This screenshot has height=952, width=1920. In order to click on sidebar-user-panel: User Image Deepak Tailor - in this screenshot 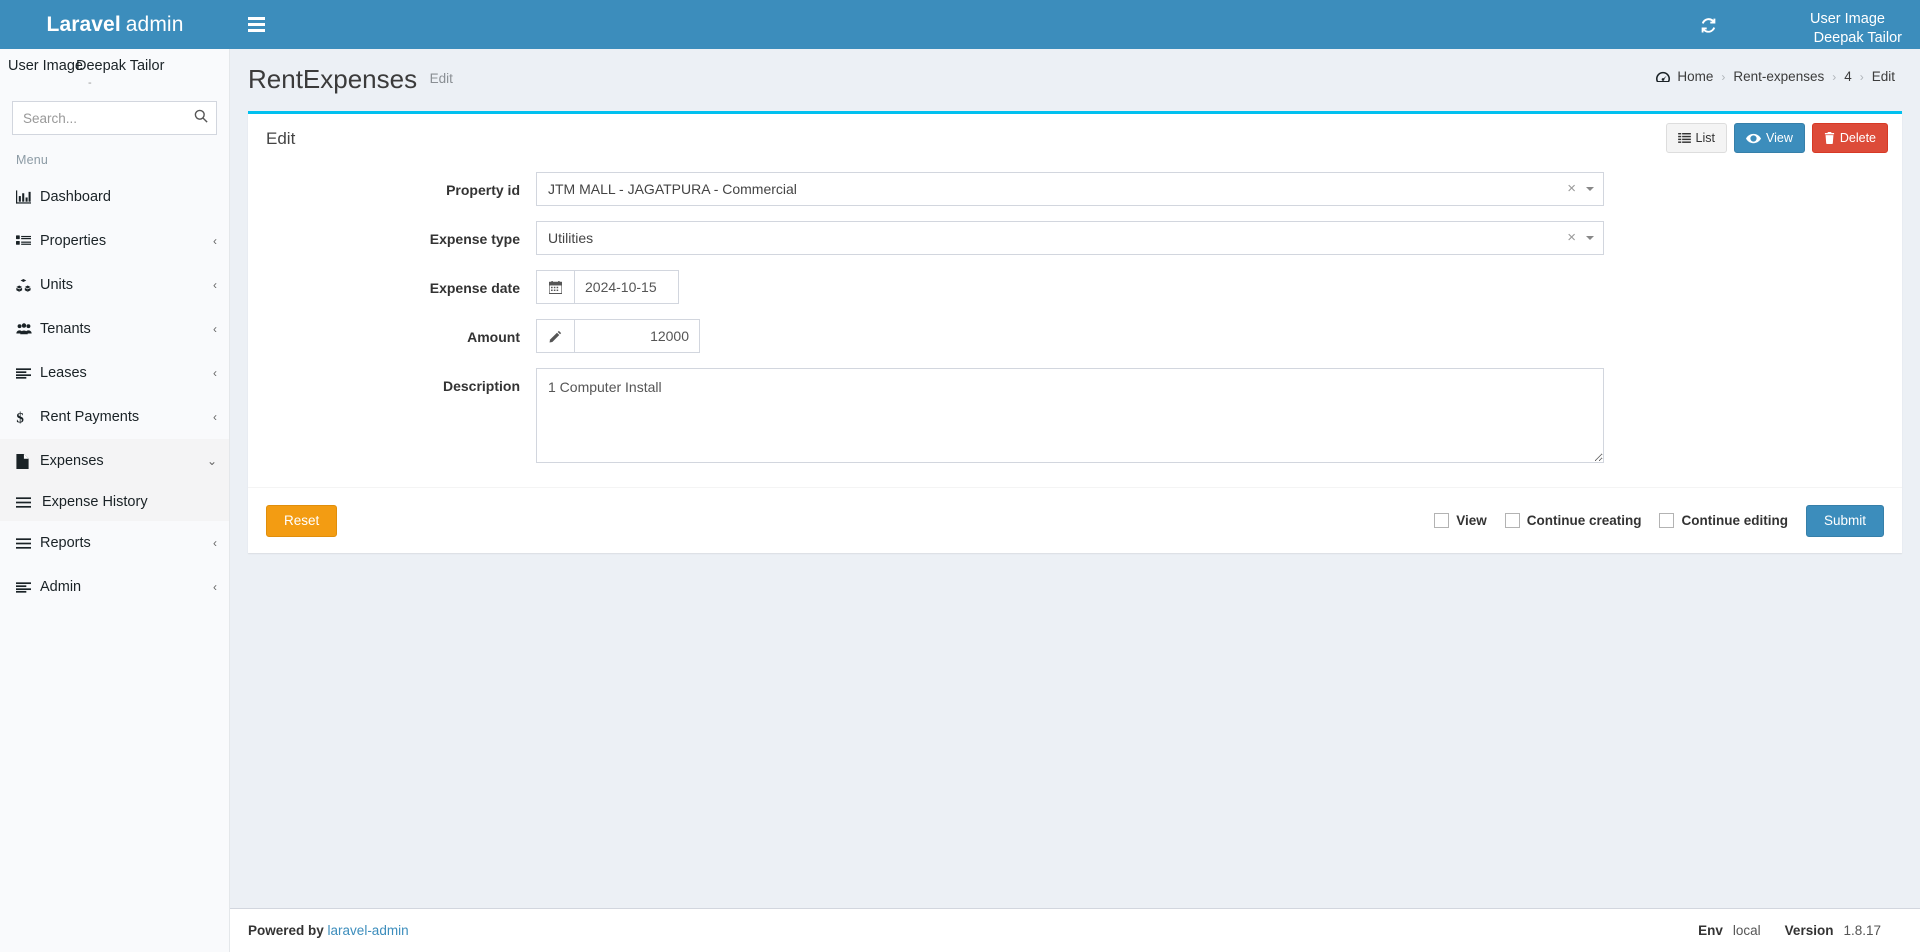, I will do `click(114, 70)`.